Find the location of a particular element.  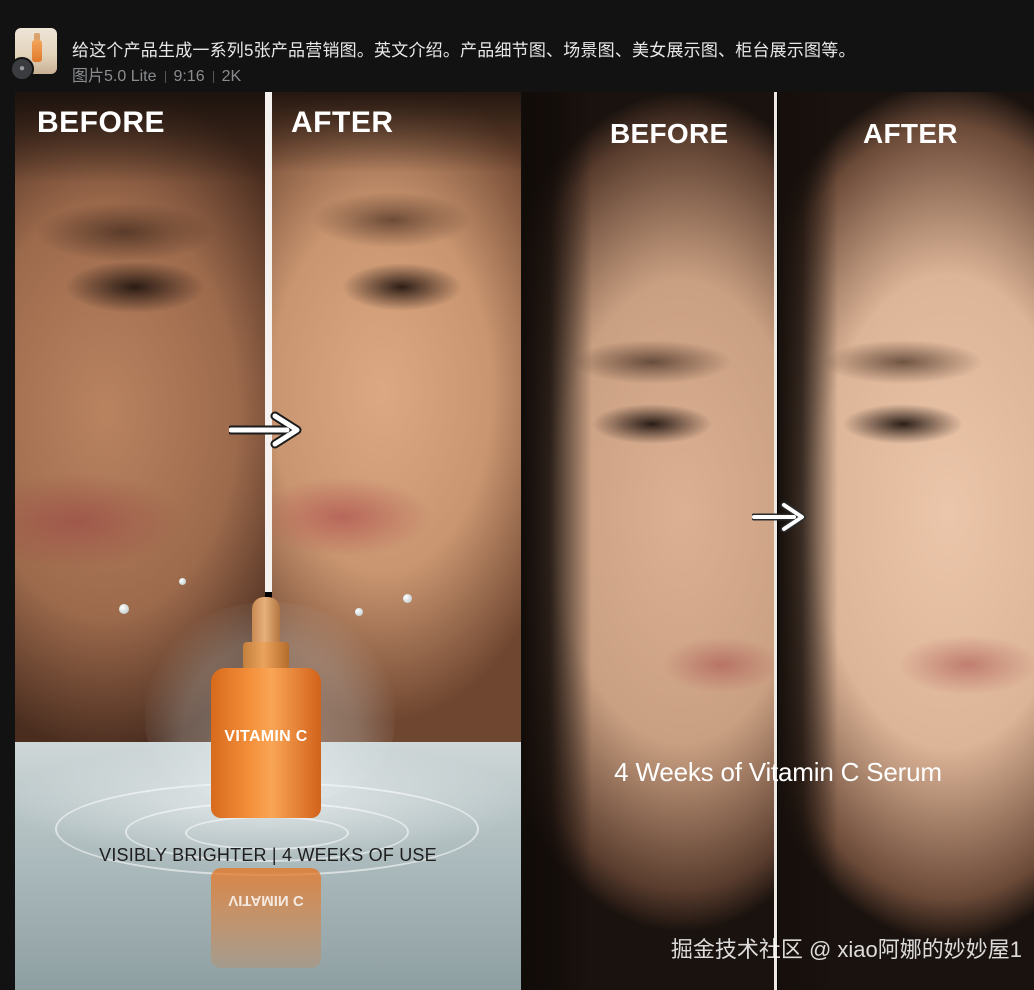

serum-bottle-neck is located at coordinates (266, 656).